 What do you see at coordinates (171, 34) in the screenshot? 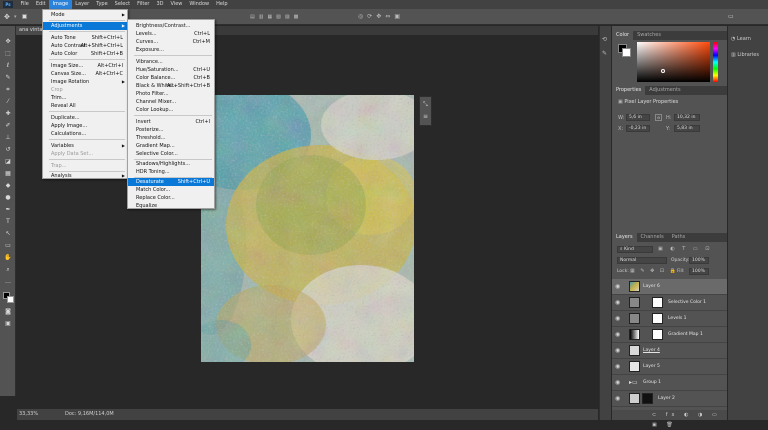
I see `adj-levels: Levels... Ctrl+L` at bounding box center [171, 34].